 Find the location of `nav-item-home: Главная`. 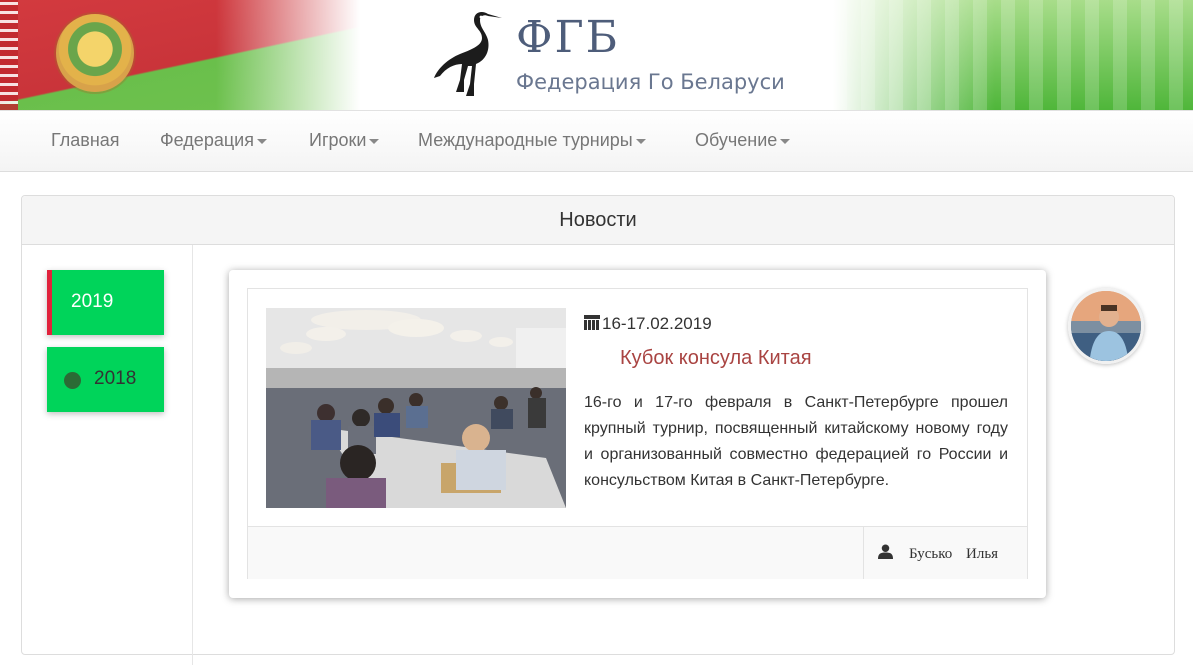

nav-item-home: Главная is located at coordinates (85, 140).